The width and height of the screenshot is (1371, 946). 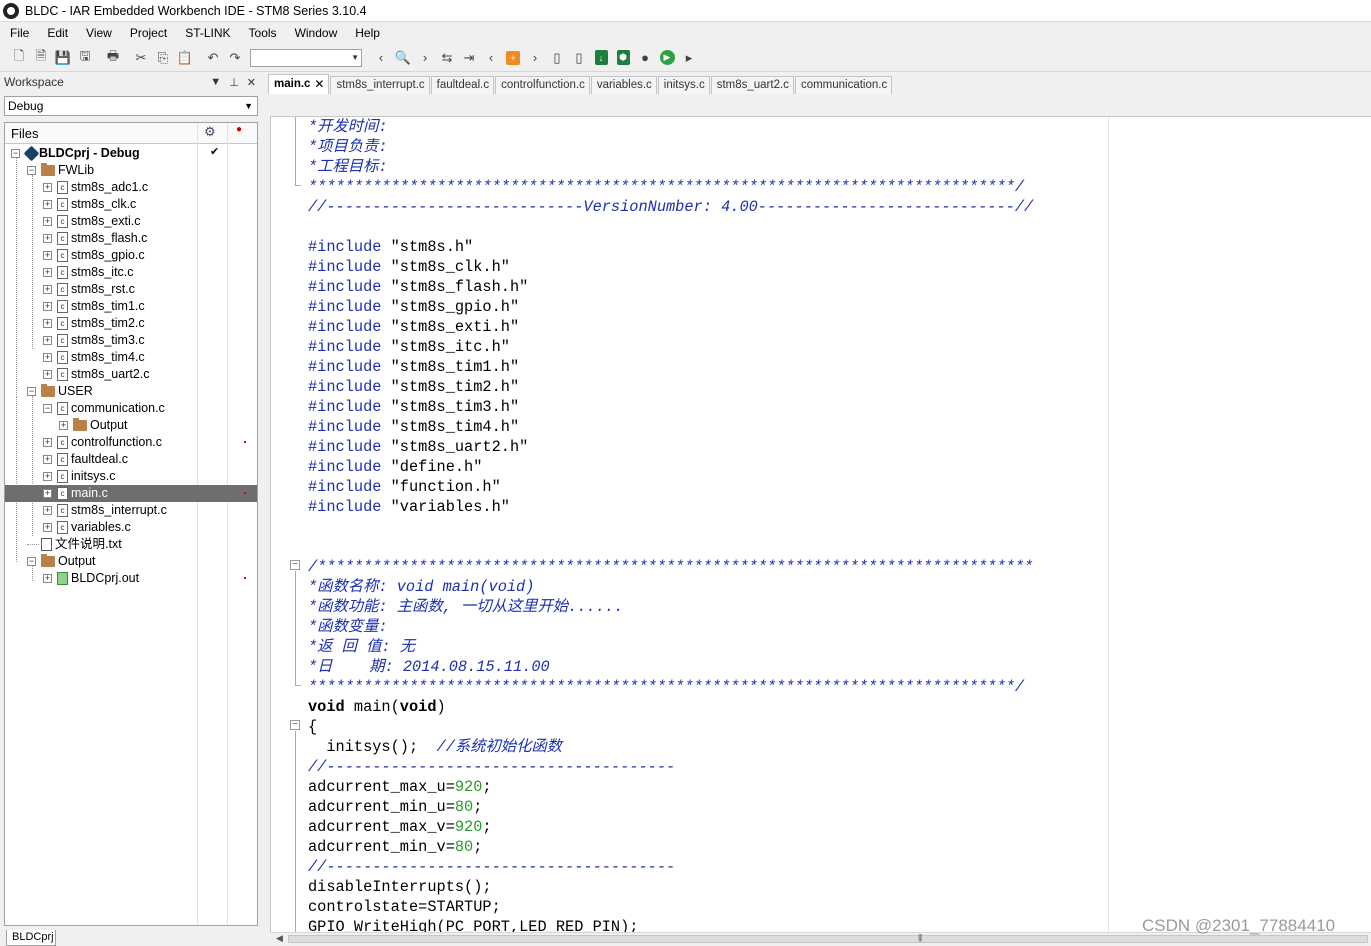 What do you see at coordinates (163, 58) in the screenshot?
I see `copy-icon: ⎘` at bounding box center [163, 58].